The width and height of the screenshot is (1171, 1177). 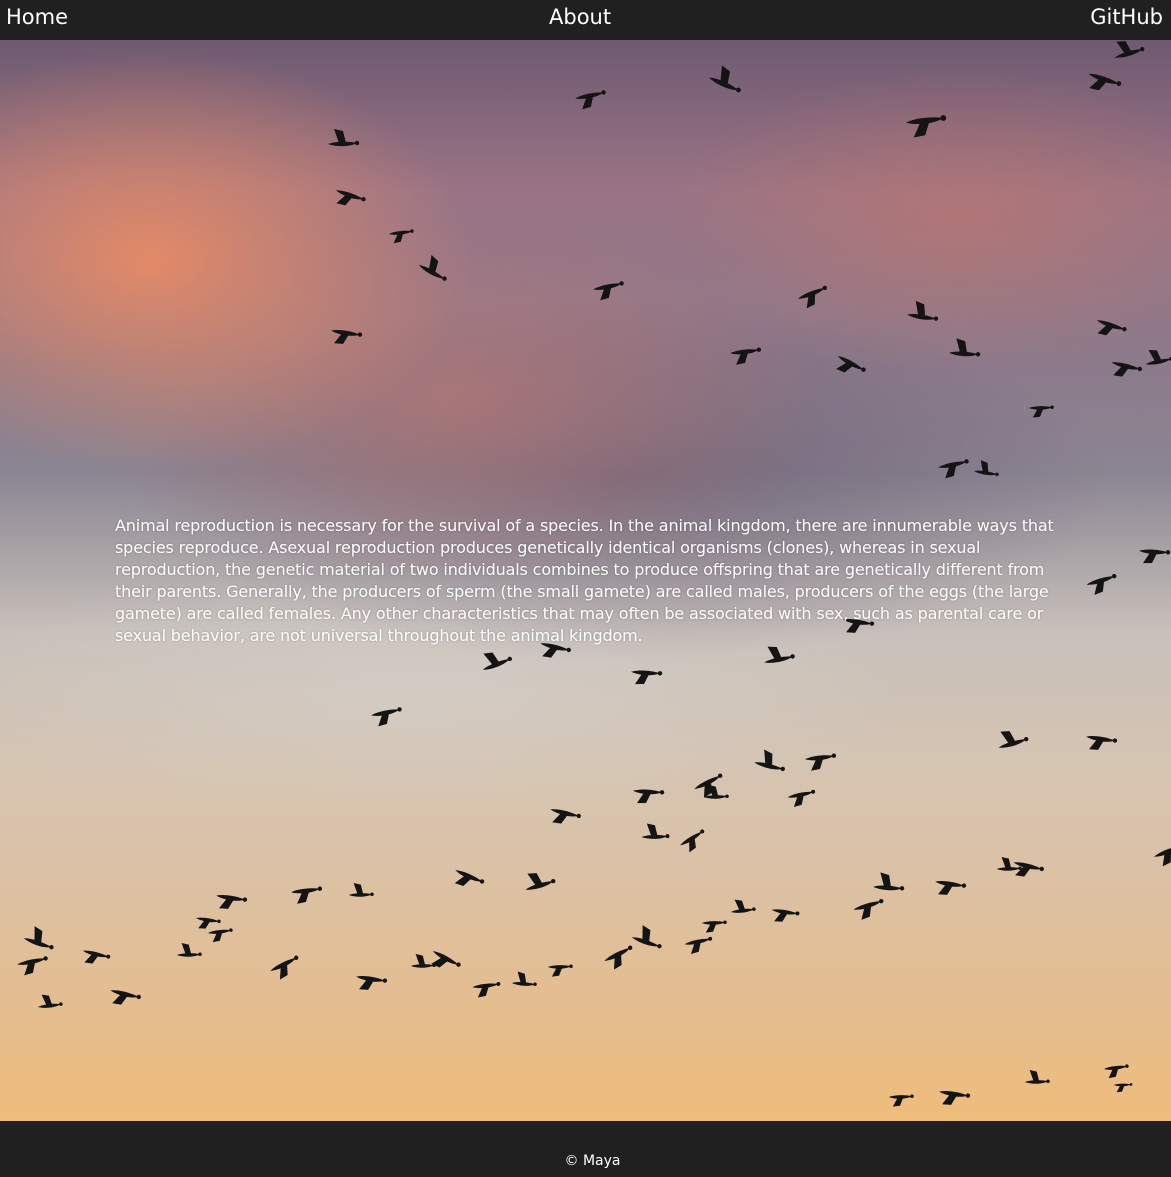 I want to click on copyright-text: © Maya, so click(x=592, y=1161).